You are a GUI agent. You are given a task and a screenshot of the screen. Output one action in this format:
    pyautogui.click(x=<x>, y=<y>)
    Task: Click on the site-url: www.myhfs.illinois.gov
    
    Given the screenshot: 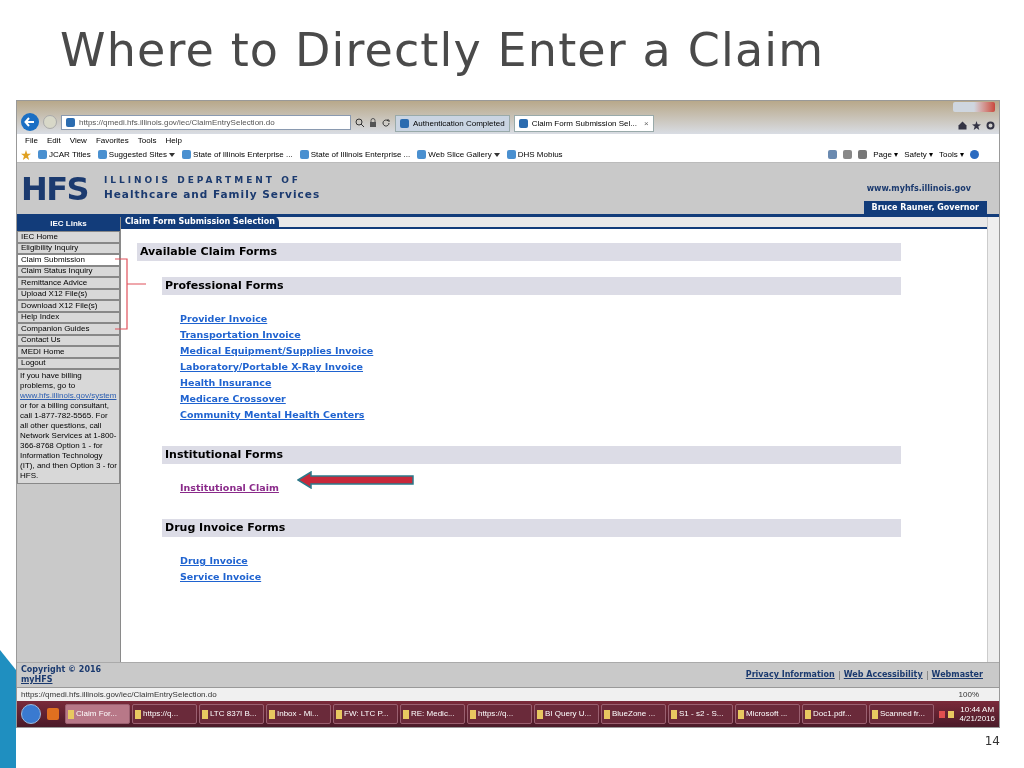 What is the action you would take?
    pyautogui.click(x=918, y=188)
    